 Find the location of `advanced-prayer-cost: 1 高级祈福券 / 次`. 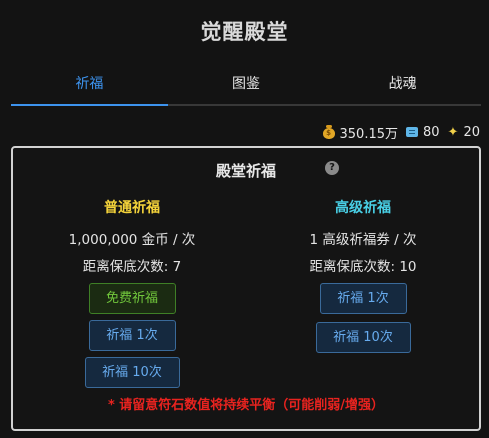

advanced-prayer-cost: 1 高级祈福券 / 次 is located at coordinates (363, 240).